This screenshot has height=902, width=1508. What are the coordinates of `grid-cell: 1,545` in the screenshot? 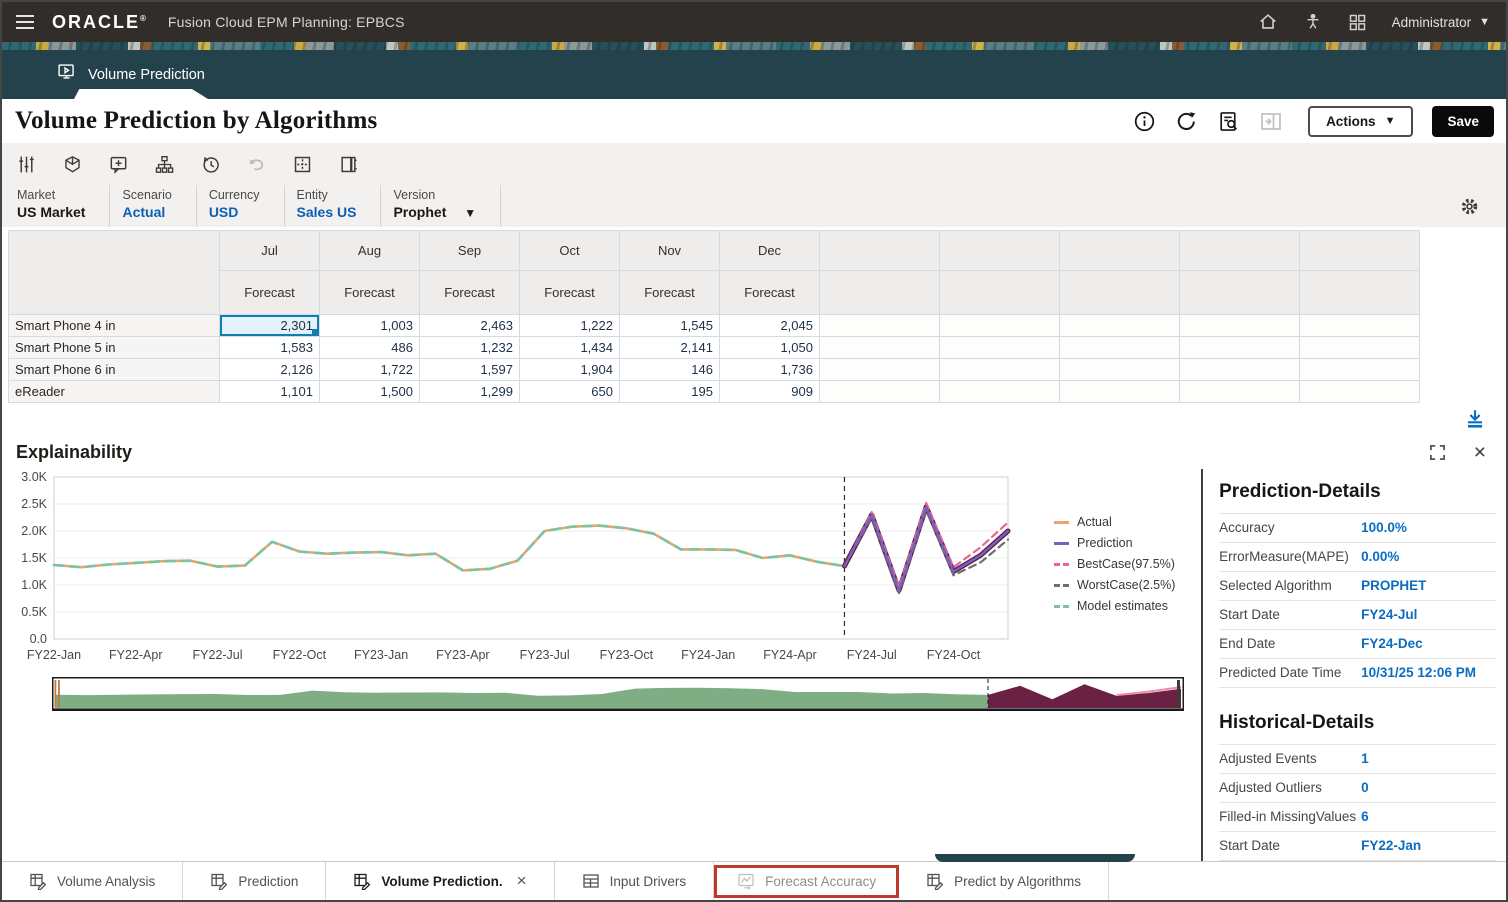 It's located at (669, 325).